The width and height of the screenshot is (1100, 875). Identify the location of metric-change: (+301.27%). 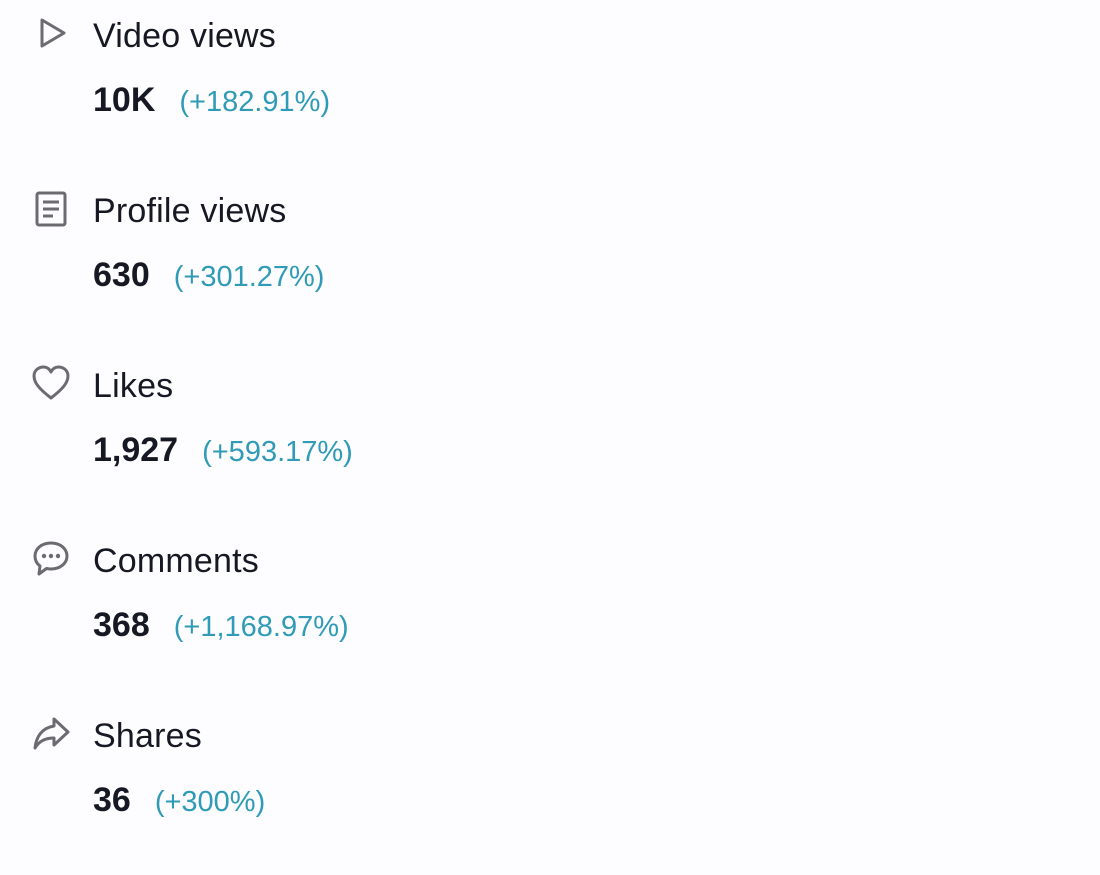
(249, 277).